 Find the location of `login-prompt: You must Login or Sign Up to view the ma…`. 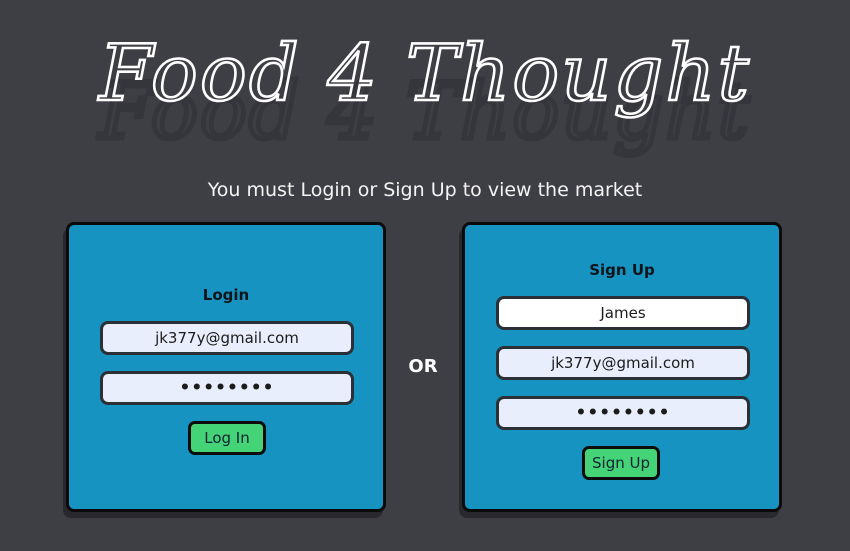

login-prompt: You must Login or Sign Up to view the ma… is located at coordinates (425, 190).